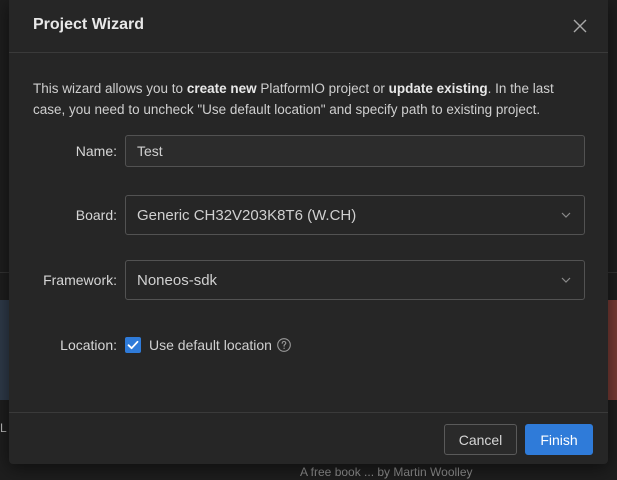 Image resolution: width=617 pixels, height=480 pixels. Describe the element at coordinates (612, 350) in the screenshot. I see `background-thumbnail-right` at that location.